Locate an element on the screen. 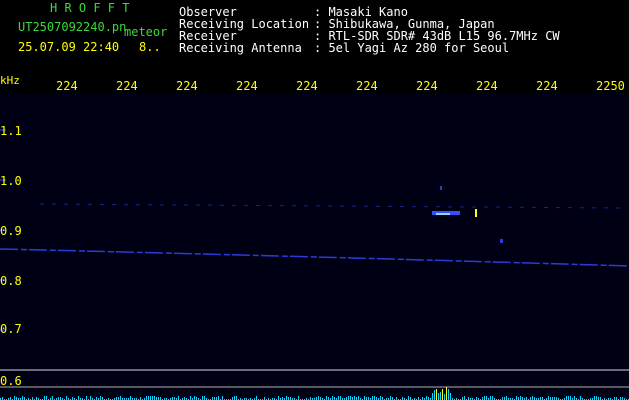 The image size is (629, 400). antenna-value: : 5el Yagi Az 280 for Seoul is located at coordinates (412, 48).